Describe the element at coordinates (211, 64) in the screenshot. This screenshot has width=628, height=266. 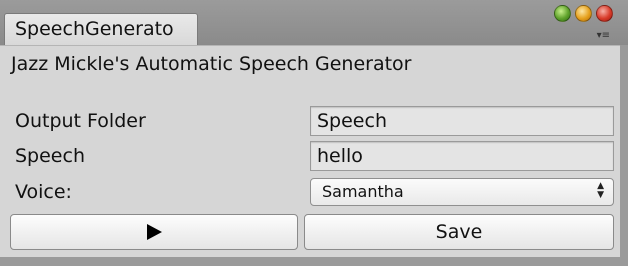
I see `panel-title: Jazz Mickle's Automatic Speech Generator` at that location.